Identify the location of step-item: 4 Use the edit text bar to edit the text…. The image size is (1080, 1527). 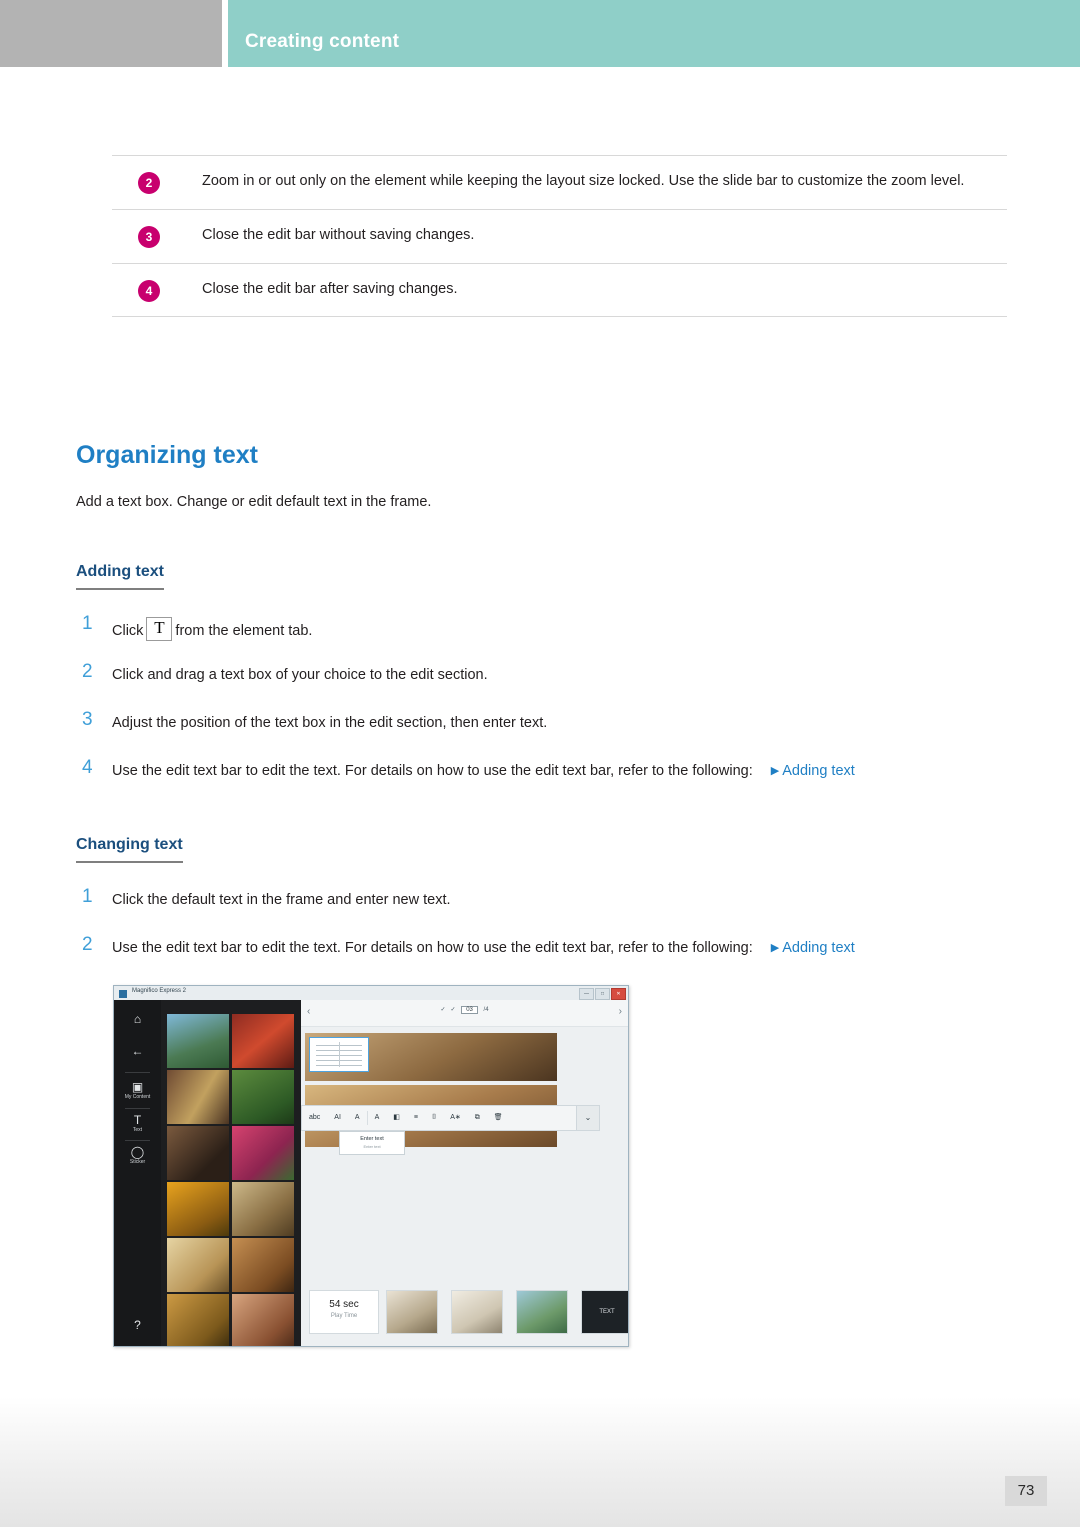
(536, 782).